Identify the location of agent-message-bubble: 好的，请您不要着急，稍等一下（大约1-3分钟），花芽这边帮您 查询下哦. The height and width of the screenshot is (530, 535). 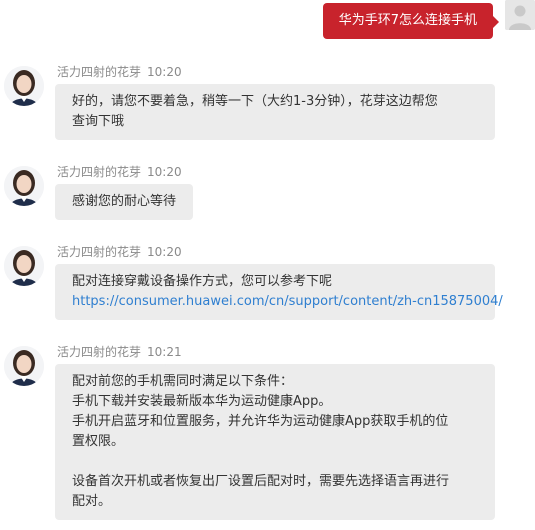
(275, 112).